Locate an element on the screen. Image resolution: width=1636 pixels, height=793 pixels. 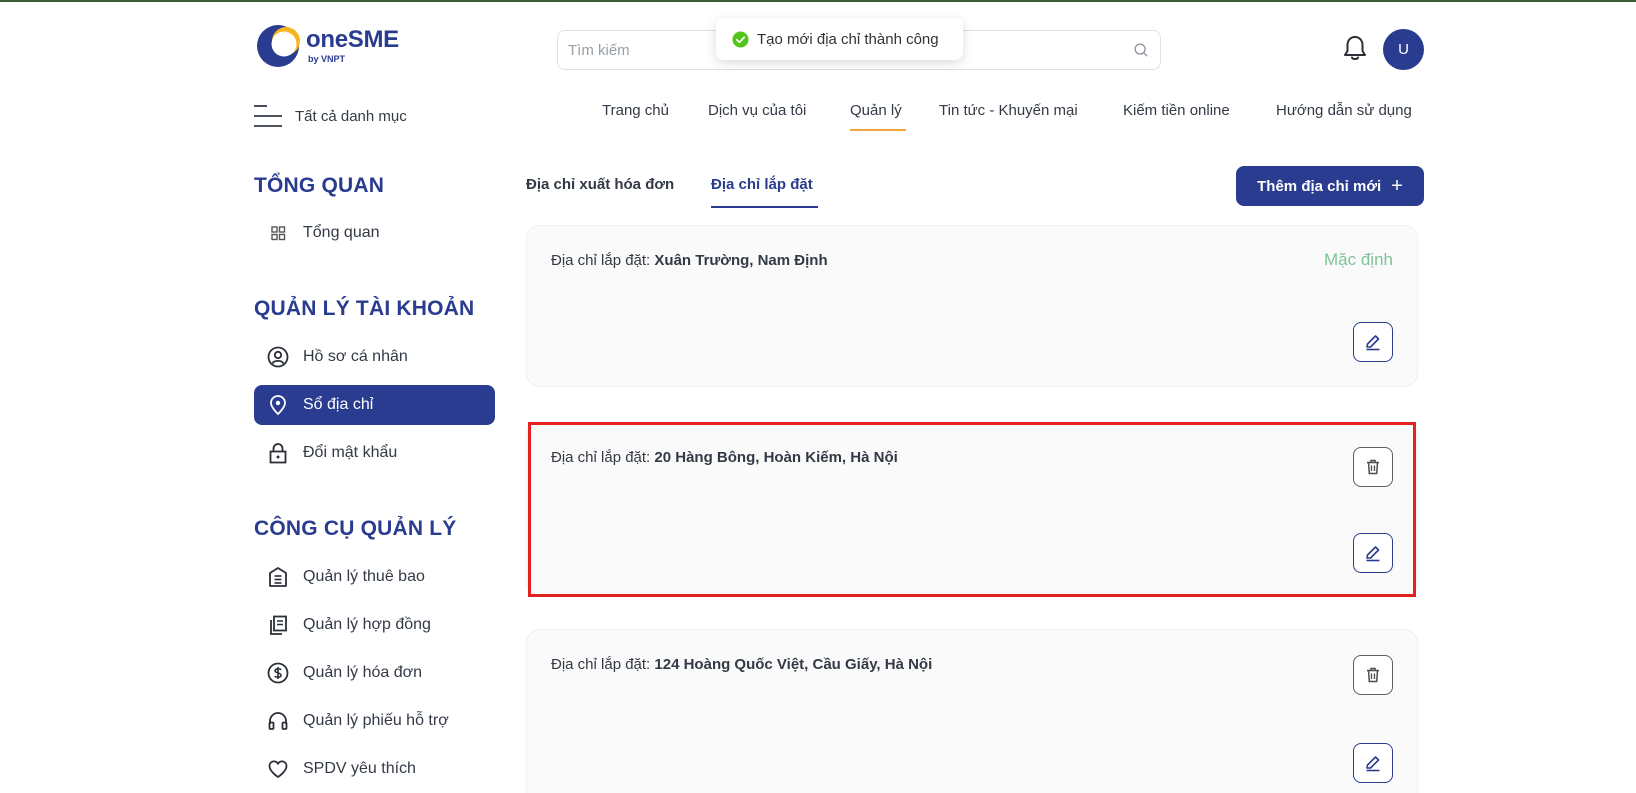
sidebar-item-favorites: SPDV yêu thích is located at coordinates (374, 769).